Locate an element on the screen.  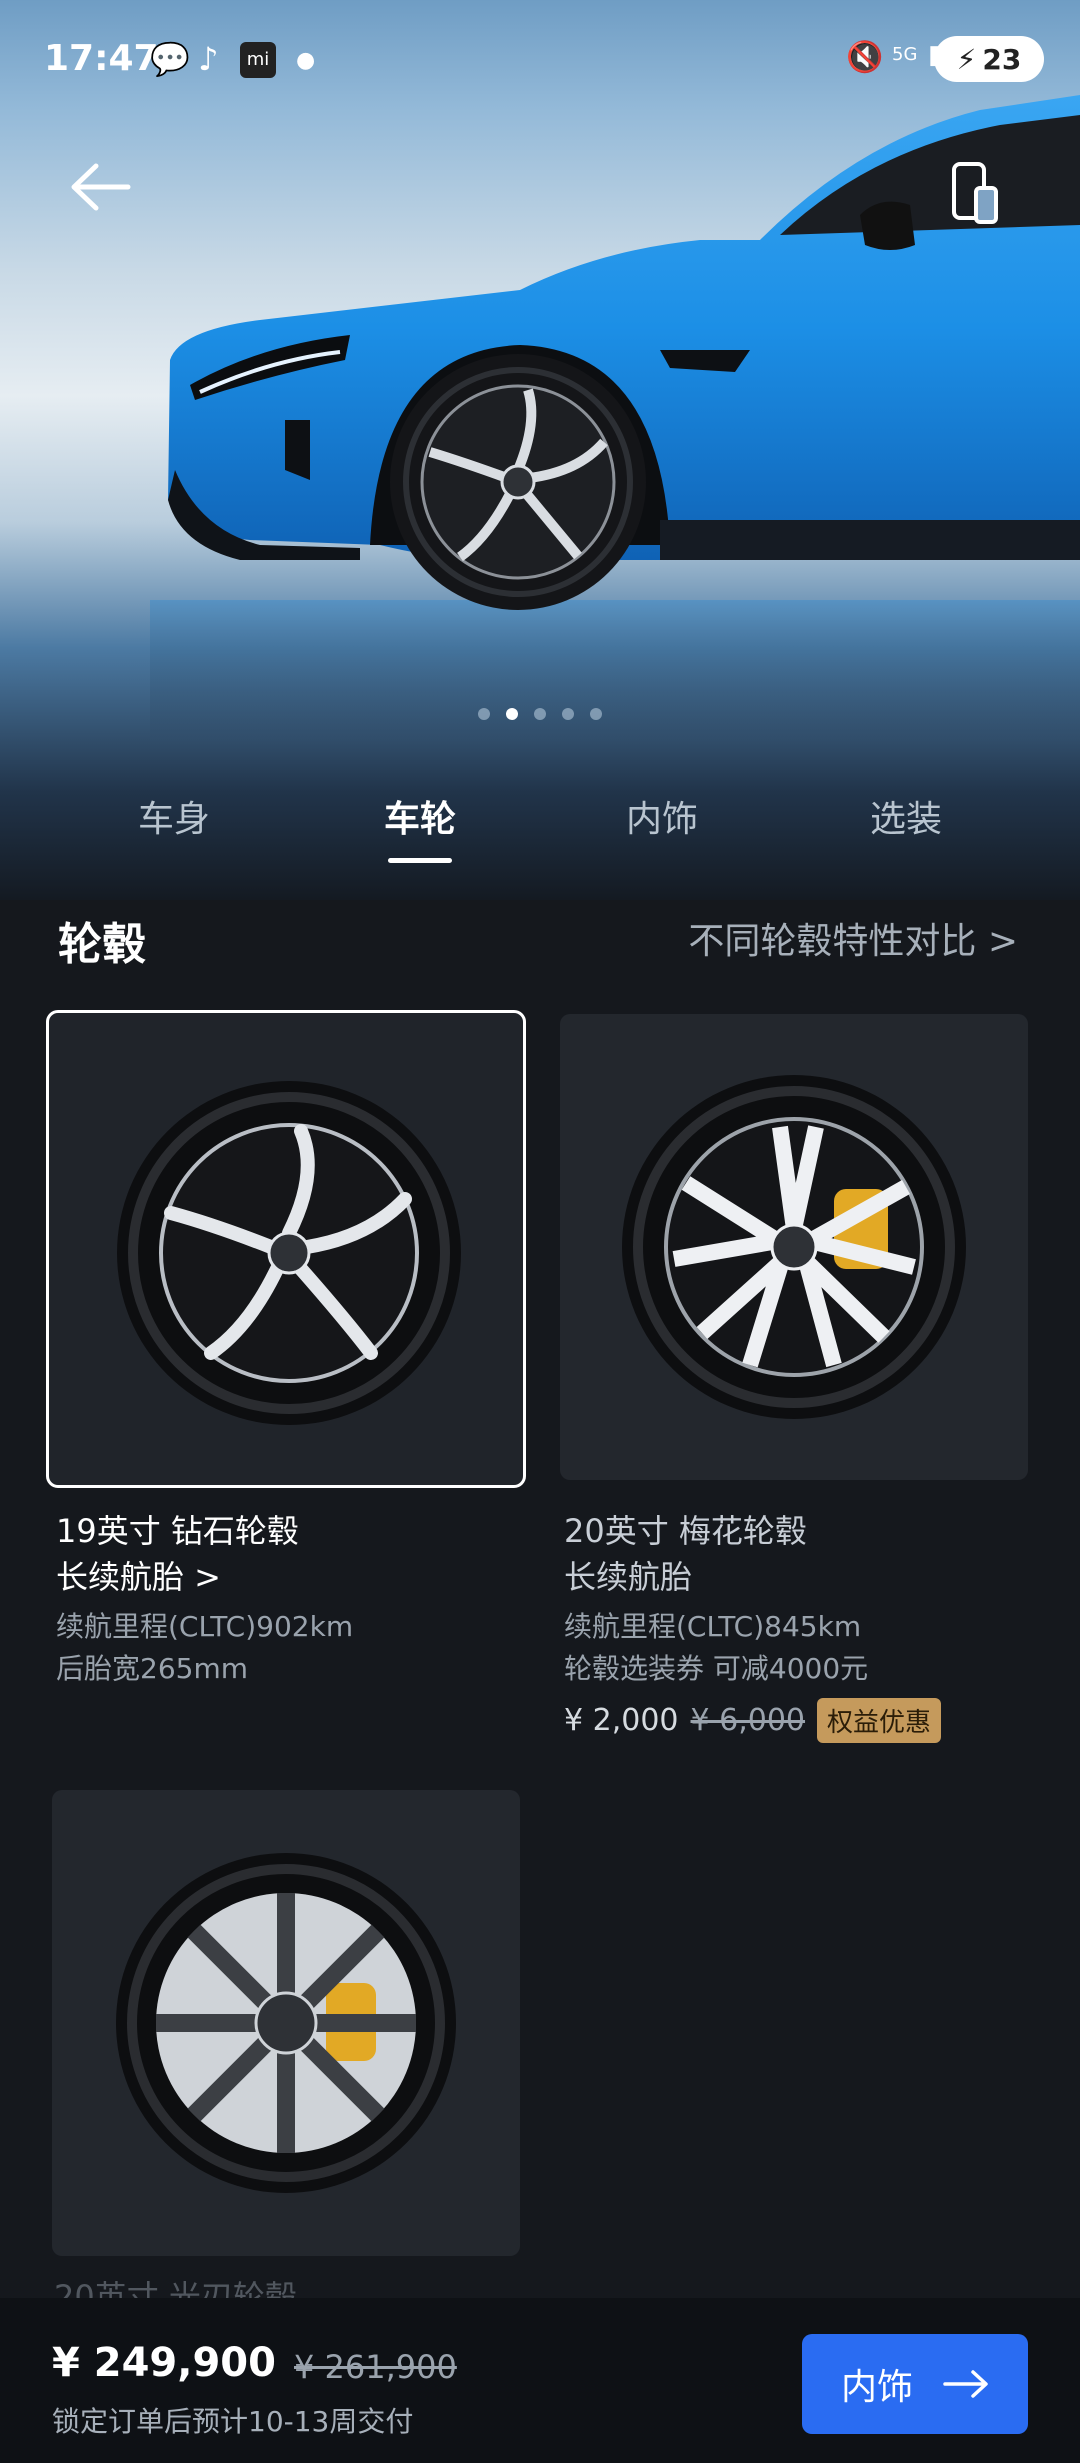
wheel-option-2-detail: 轮毂选装券 可减4000元 is located at coordinates (716, 1668).